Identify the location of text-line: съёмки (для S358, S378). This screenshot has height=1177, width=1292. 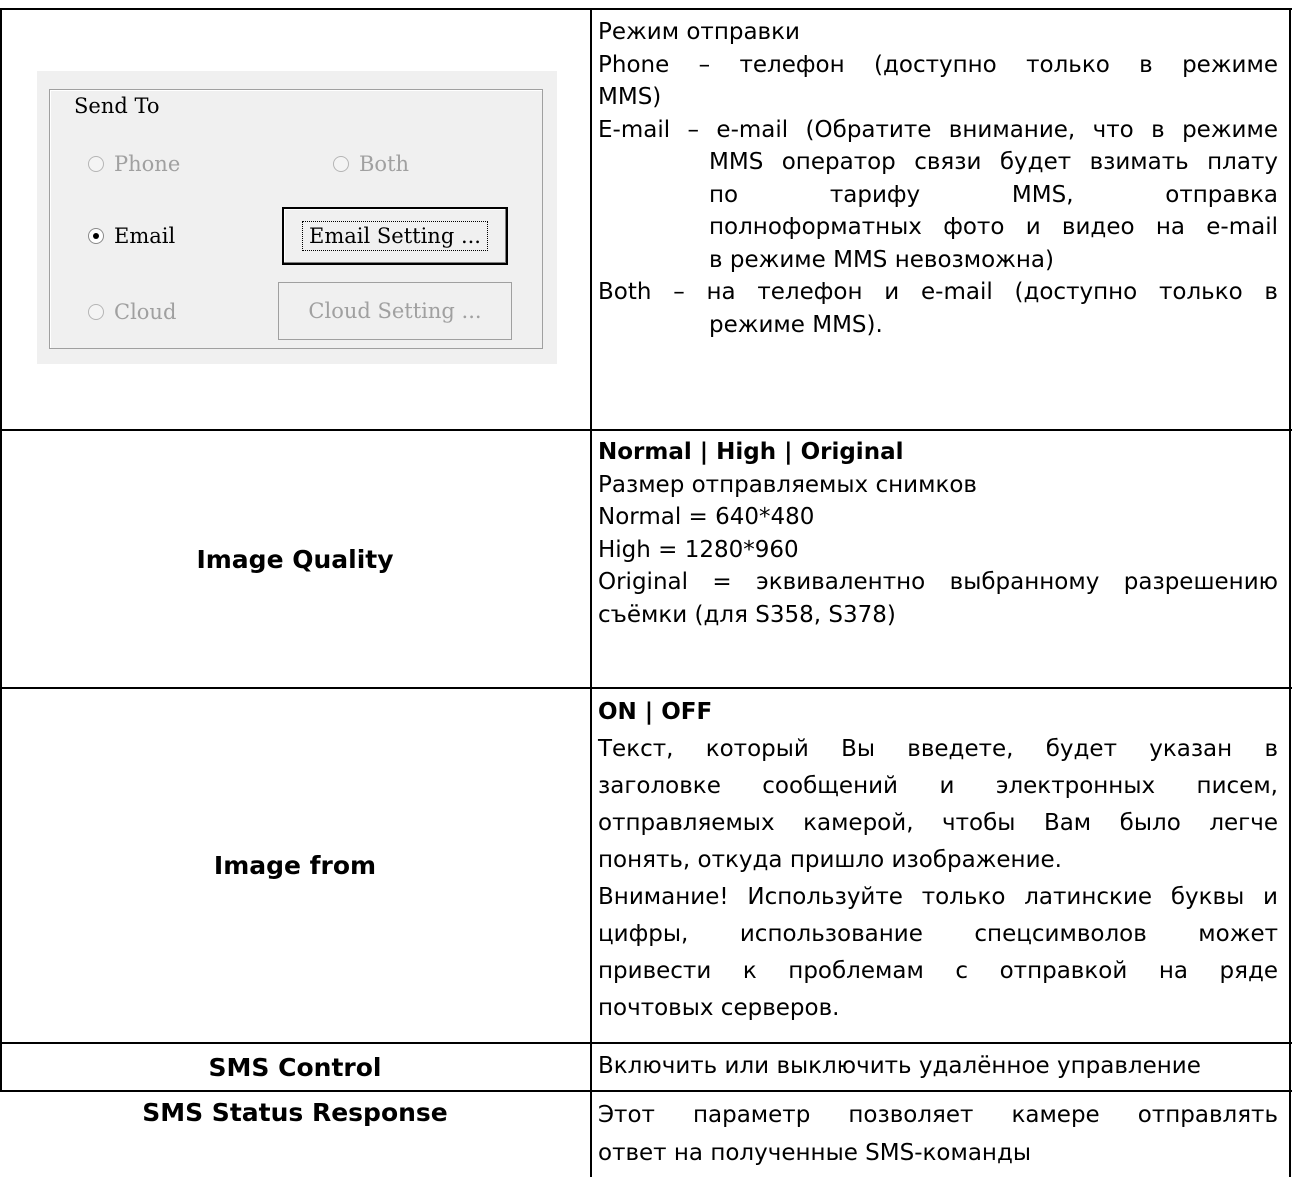
(747, 614).